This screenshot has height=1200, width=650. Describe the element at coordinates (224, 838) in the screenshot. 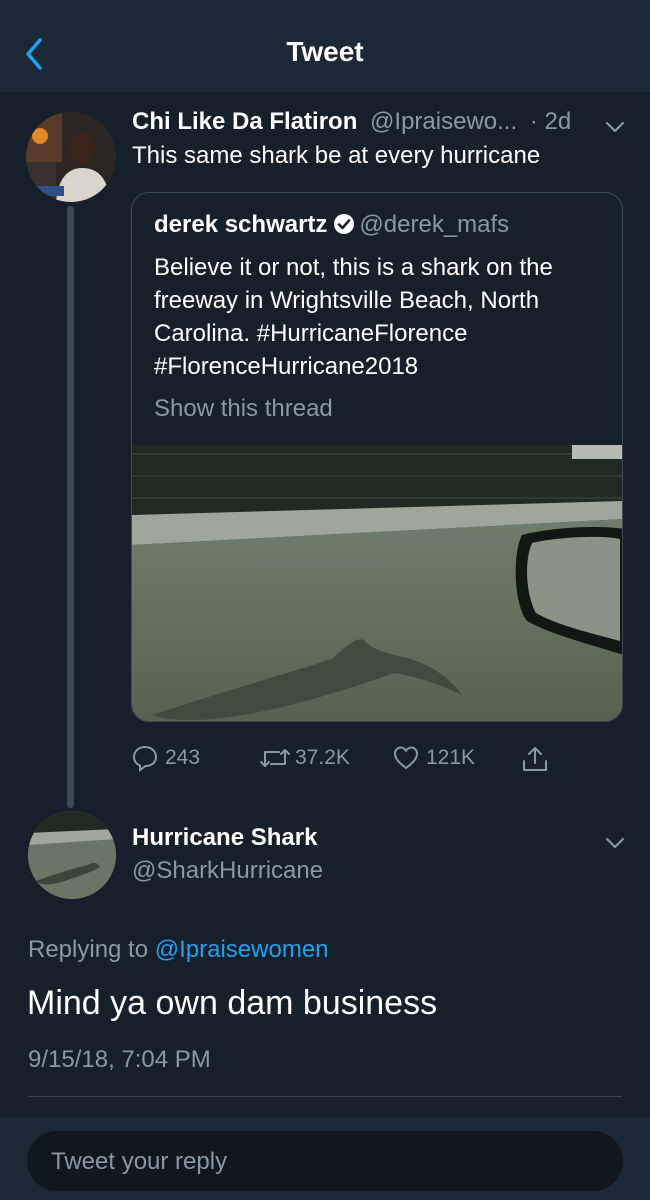

I see `author-name: Hurricane Shark` at that location.